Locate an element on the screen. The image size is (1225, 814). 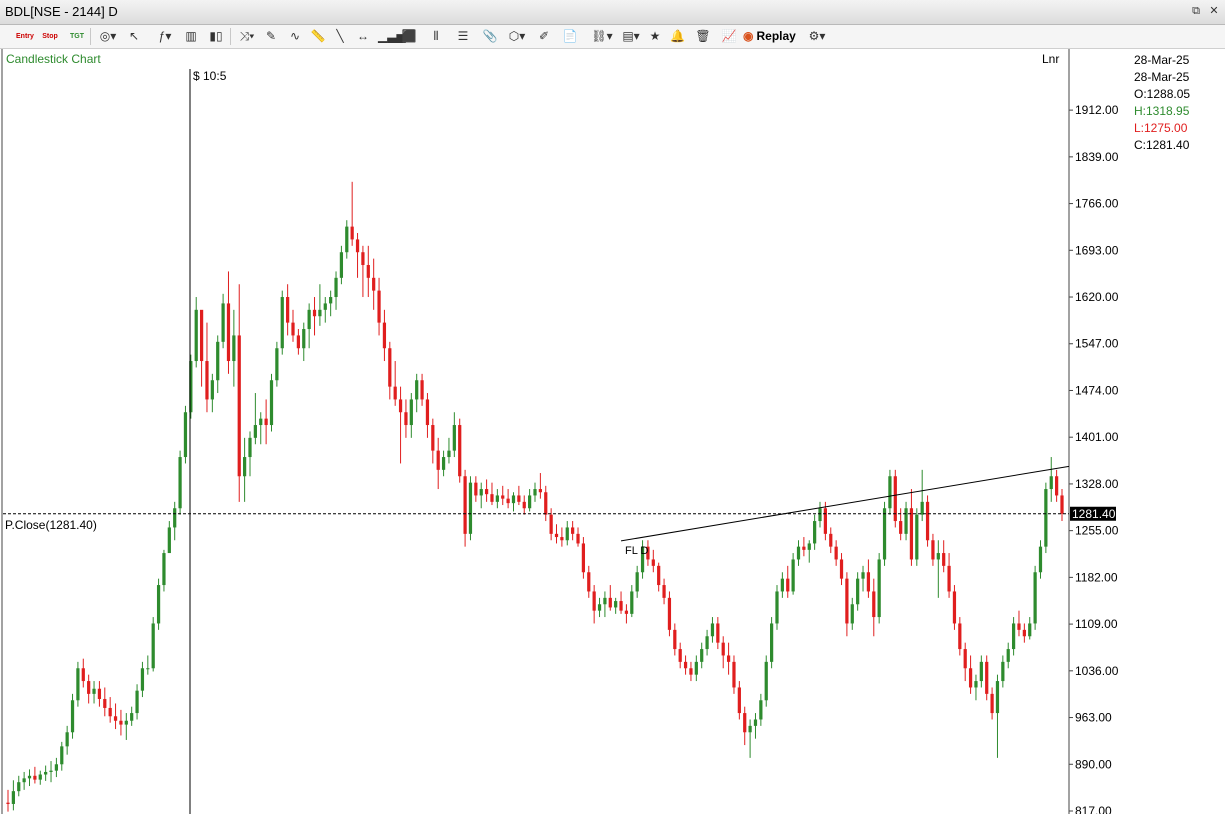
hline-icon: ↔ is located at coordinates (363, 36).